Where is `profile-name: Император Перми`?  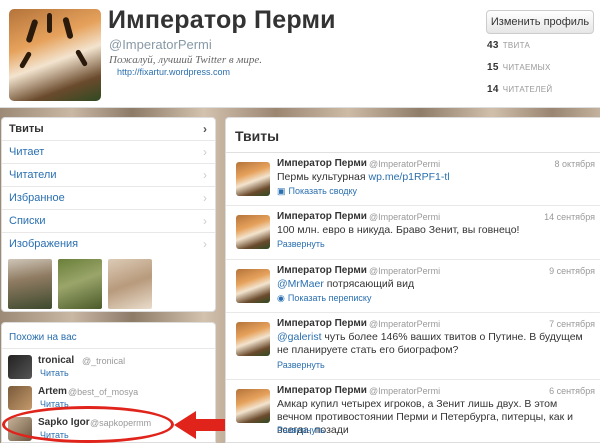 profile-name: Император Перми is located at coordinates (222, 20).